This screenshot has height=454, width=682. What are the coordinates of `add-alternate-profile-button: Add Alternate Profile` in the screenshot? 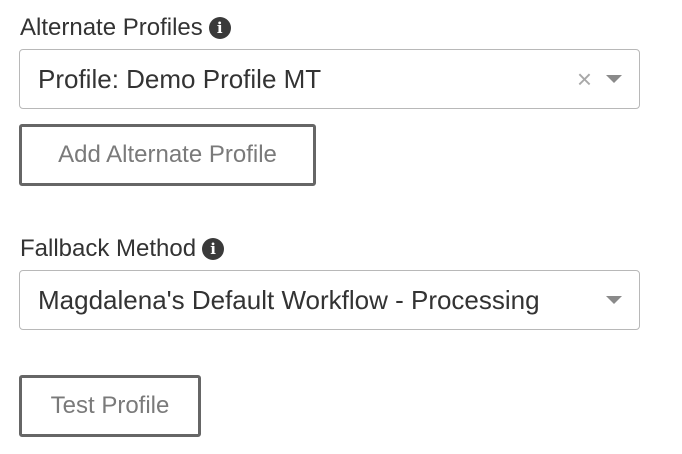 It's located at (167, 155).